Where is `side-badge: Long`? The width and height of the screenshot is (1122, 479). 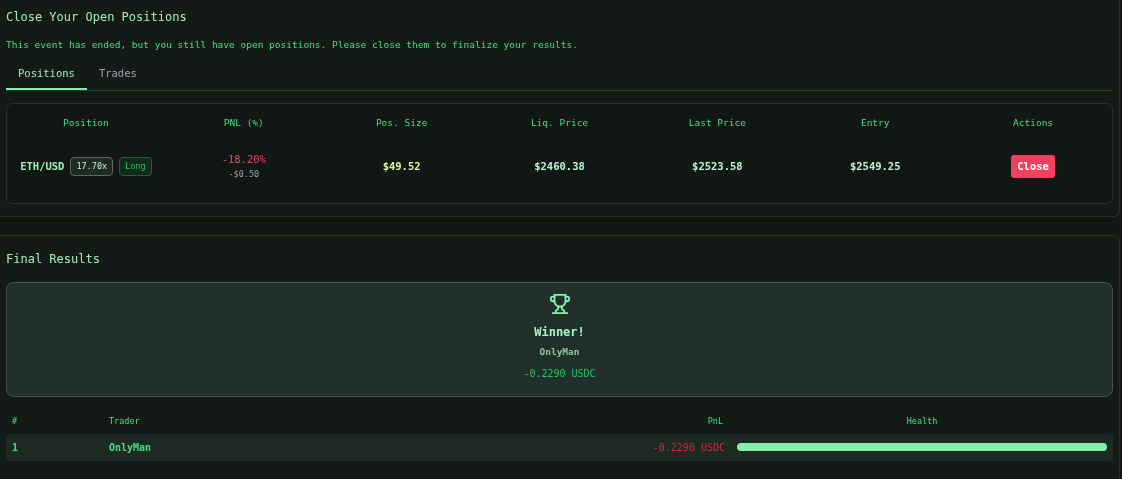
side-badge: Long is located at coordinates (135, 166).